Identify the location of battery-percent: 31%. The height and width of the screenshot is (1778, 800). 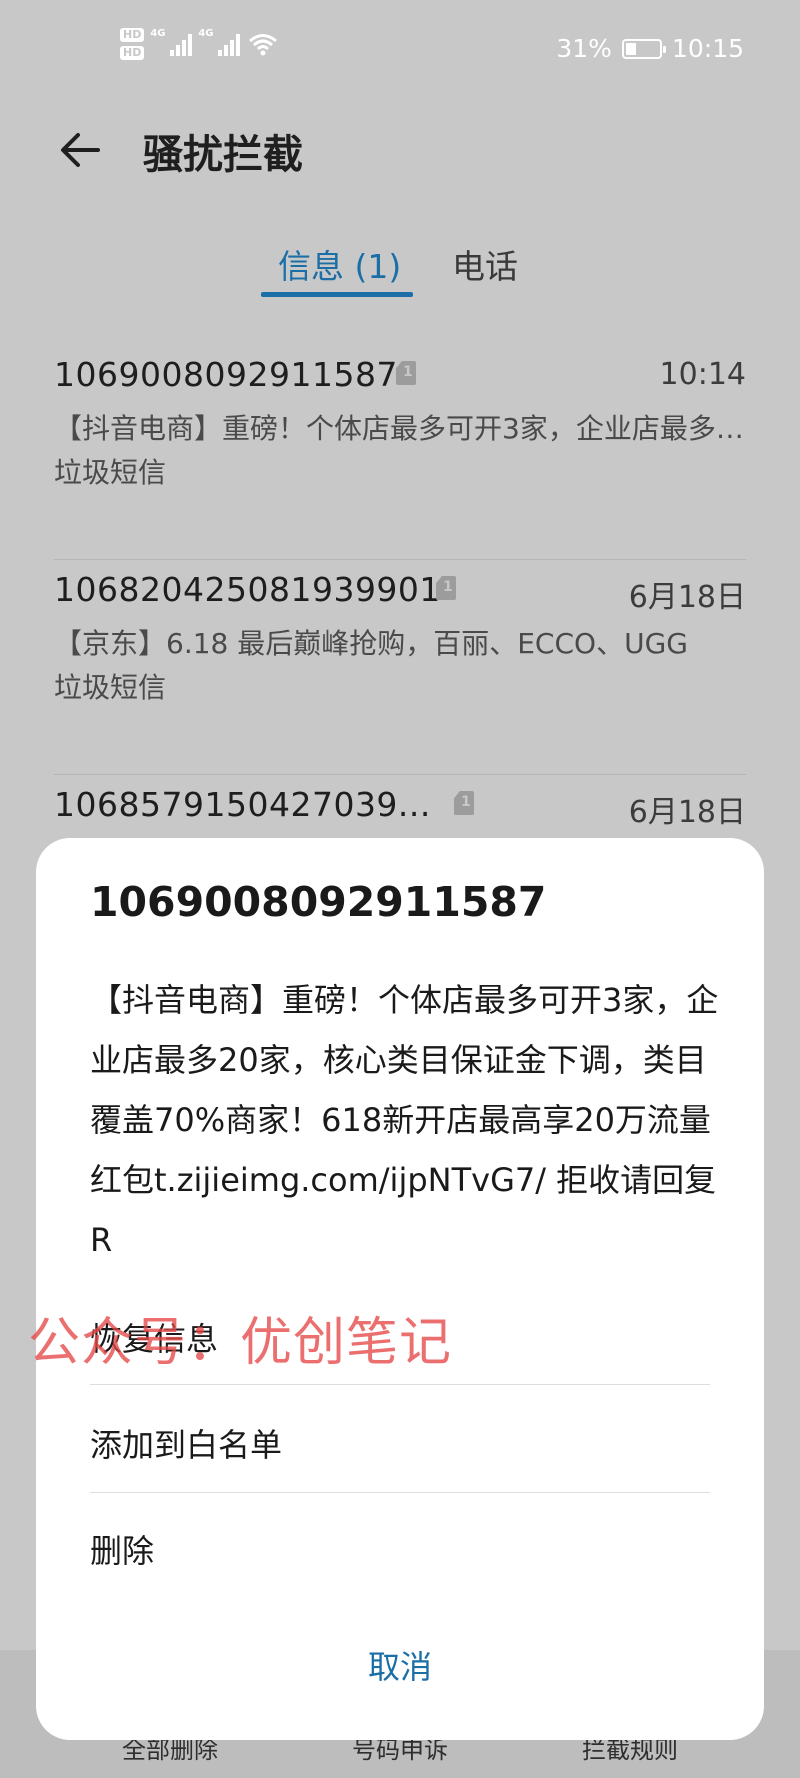
(584, 48).